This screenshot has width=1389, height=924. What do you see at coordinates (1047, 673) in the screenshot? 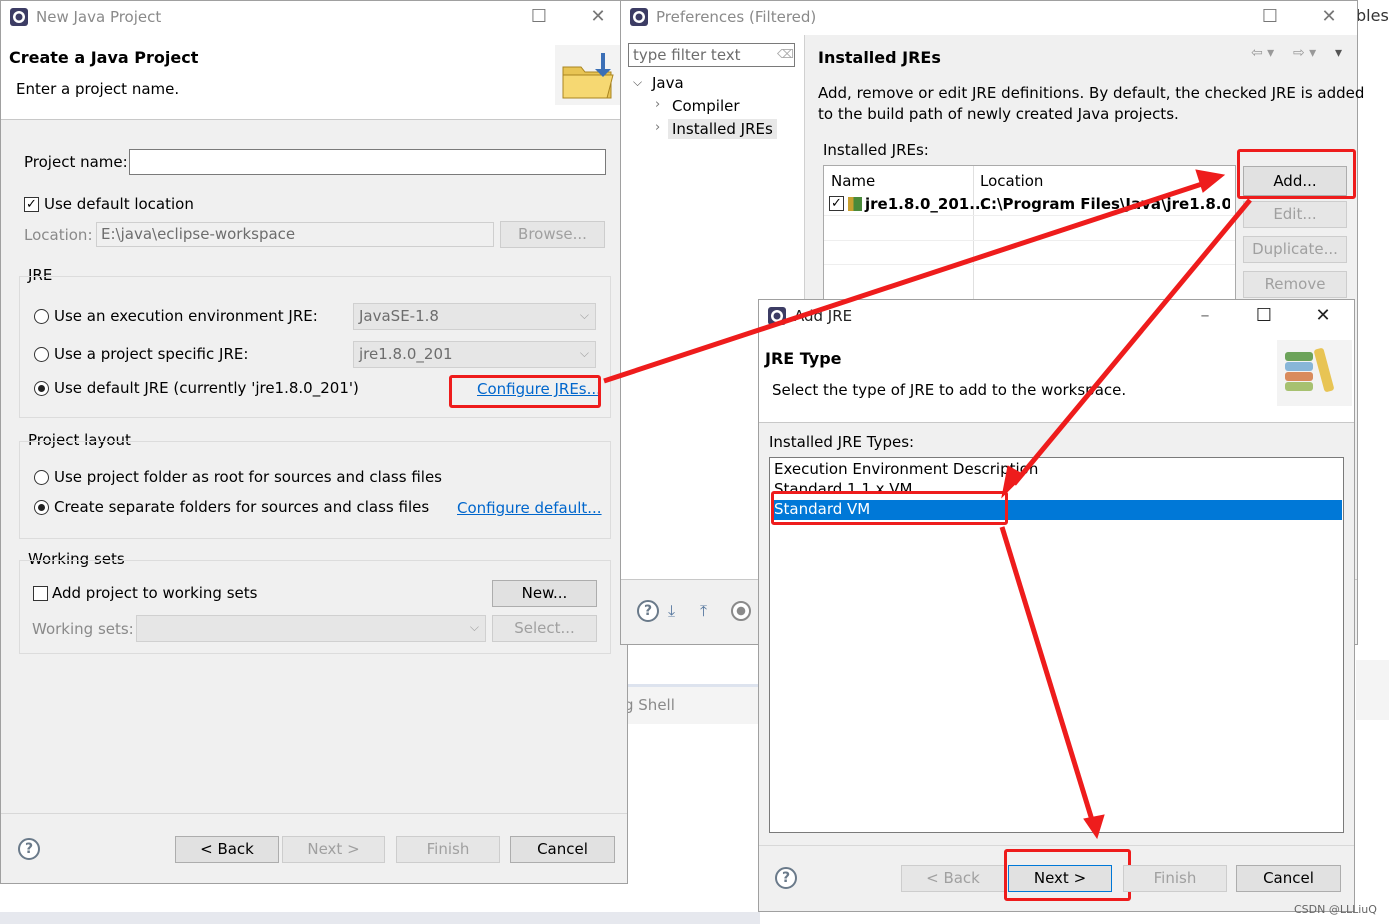
I see `arrow-standard-vm-to-next` at bounding box center [1047, 673].